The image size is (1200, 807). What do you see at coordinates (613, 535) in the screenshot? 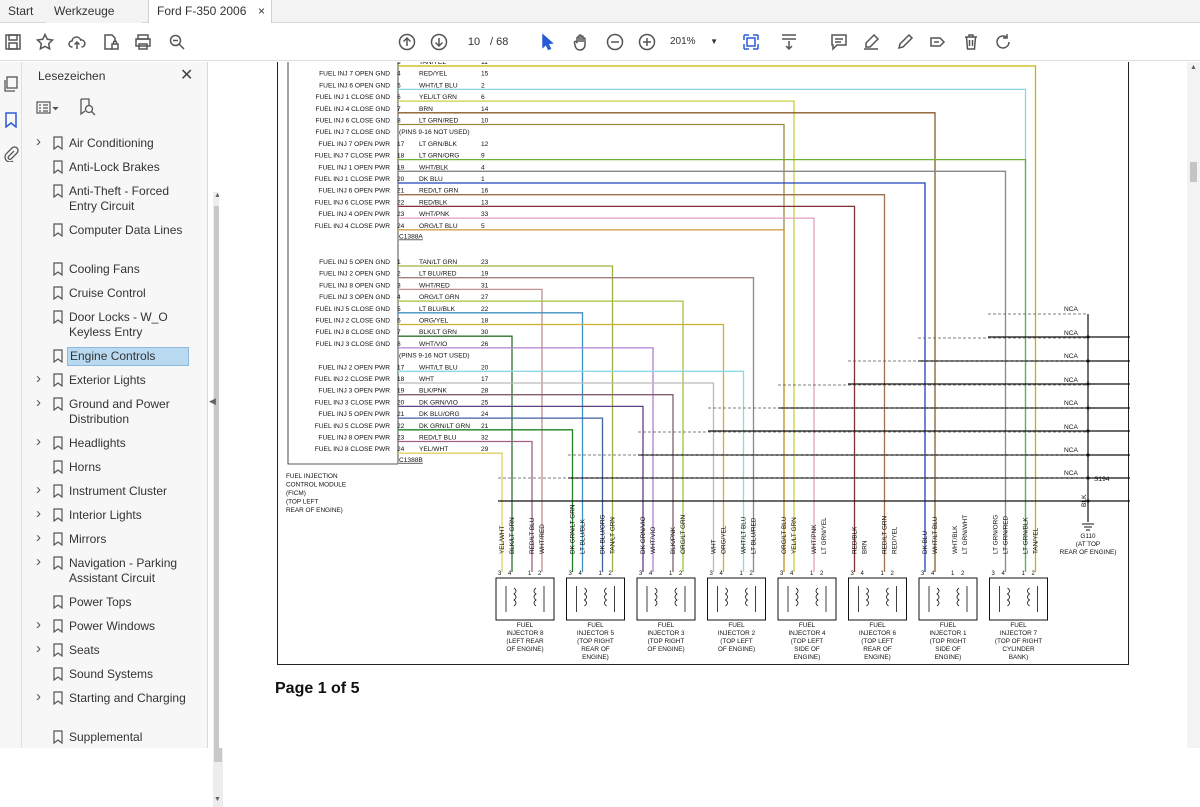
I see `injector-wire-label: TAN/LT GRN` at bounding box center [613, 535].